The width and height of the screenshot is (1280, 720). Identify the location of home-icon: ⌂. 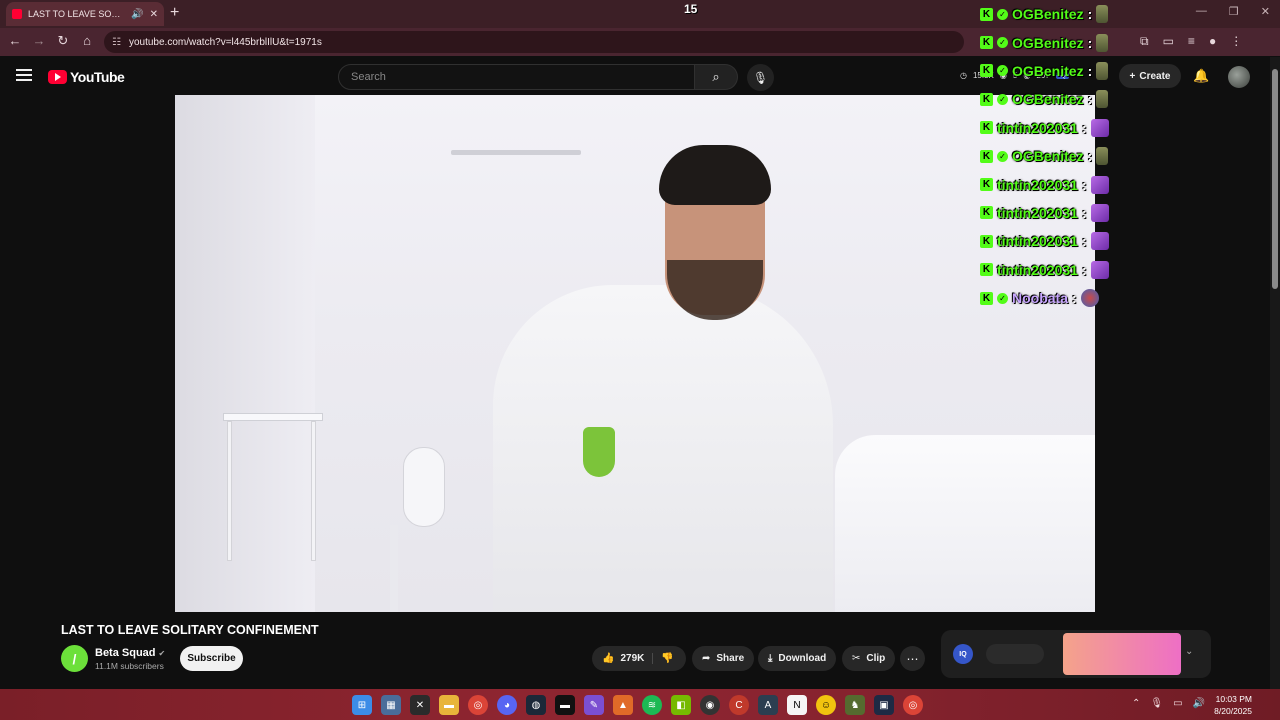
(87, 40).